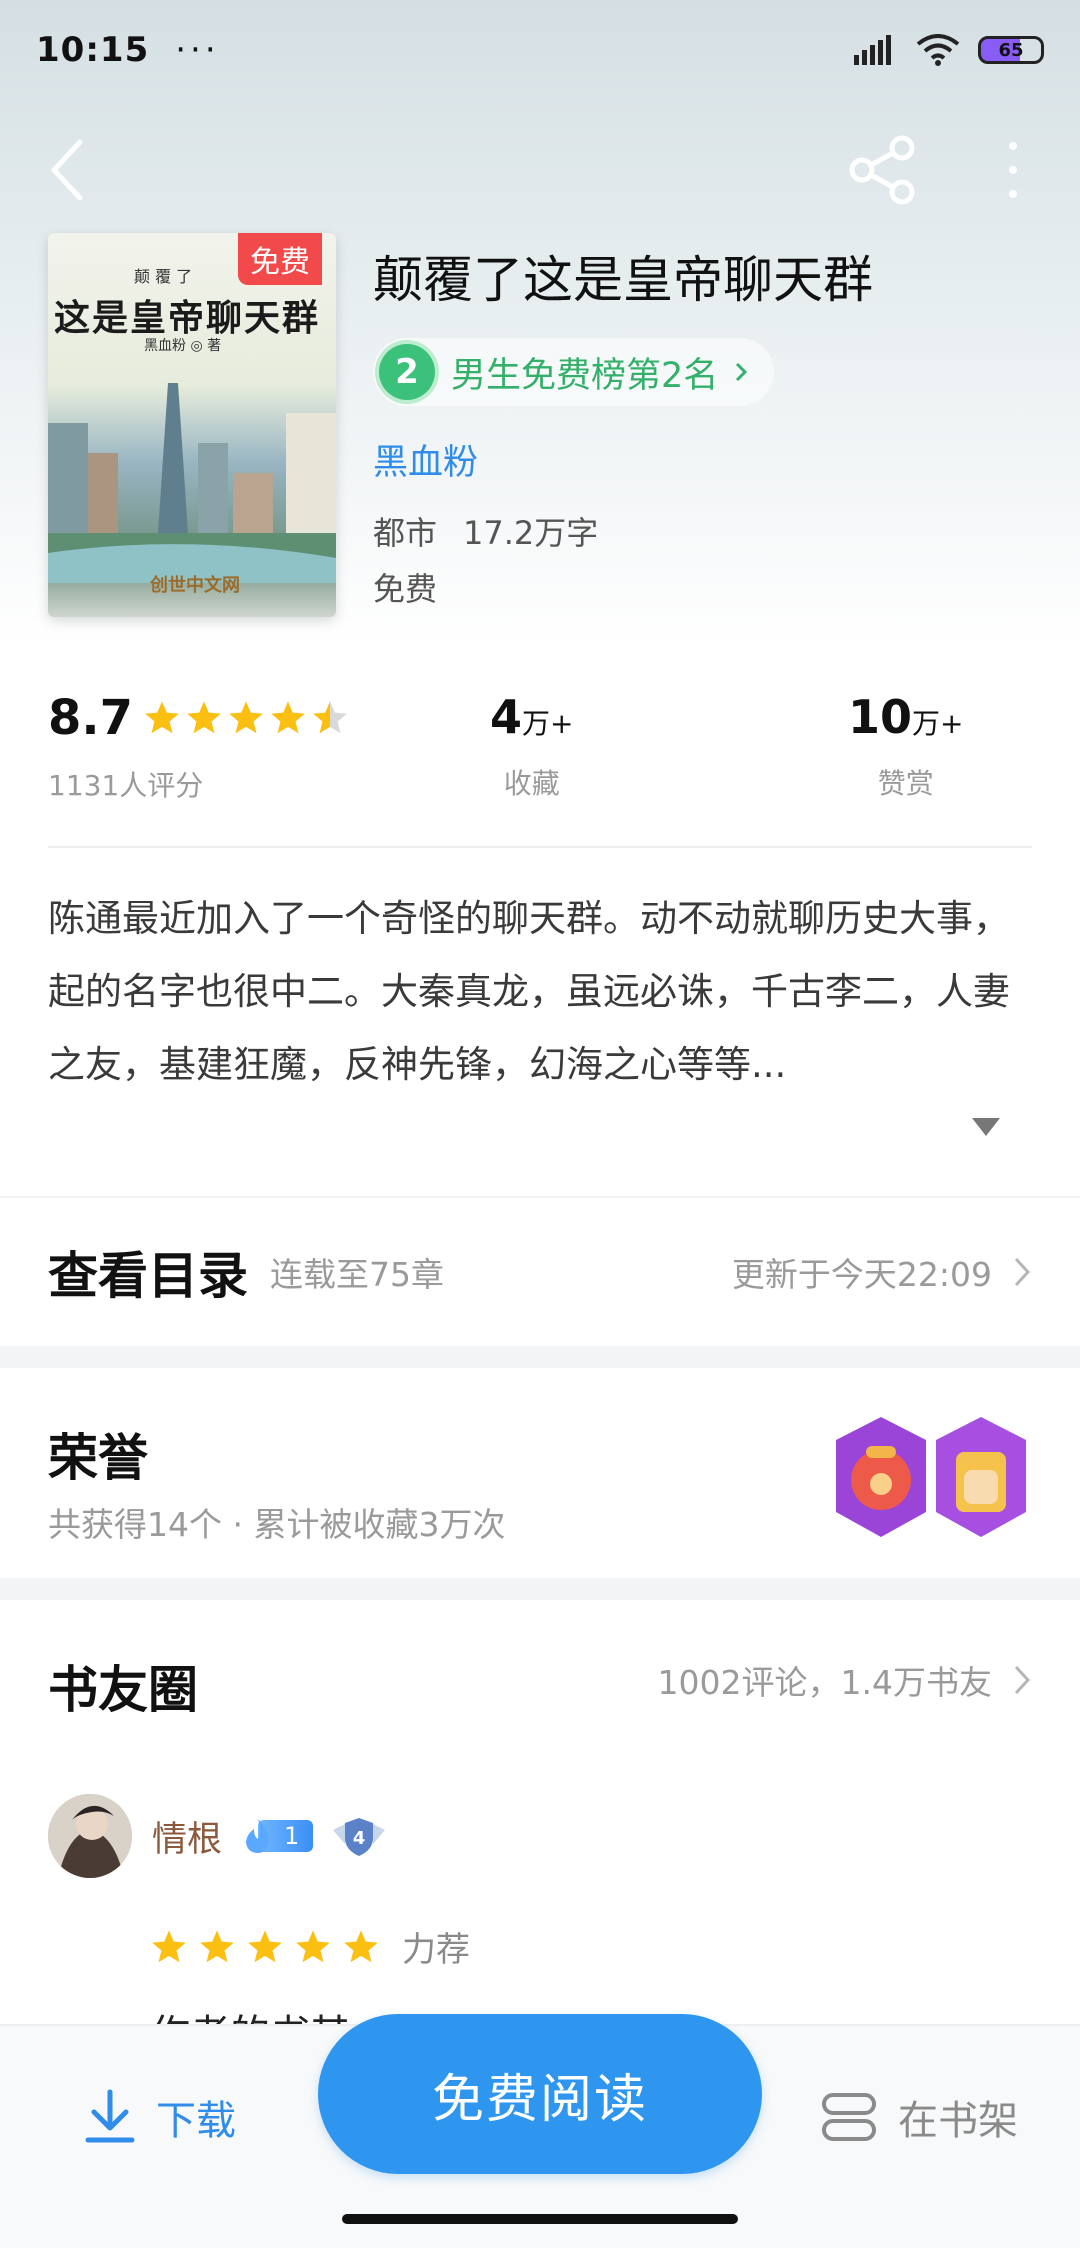 The image size is (1080, 2248). I want to click on status-icons: 65, so click(949, 50).